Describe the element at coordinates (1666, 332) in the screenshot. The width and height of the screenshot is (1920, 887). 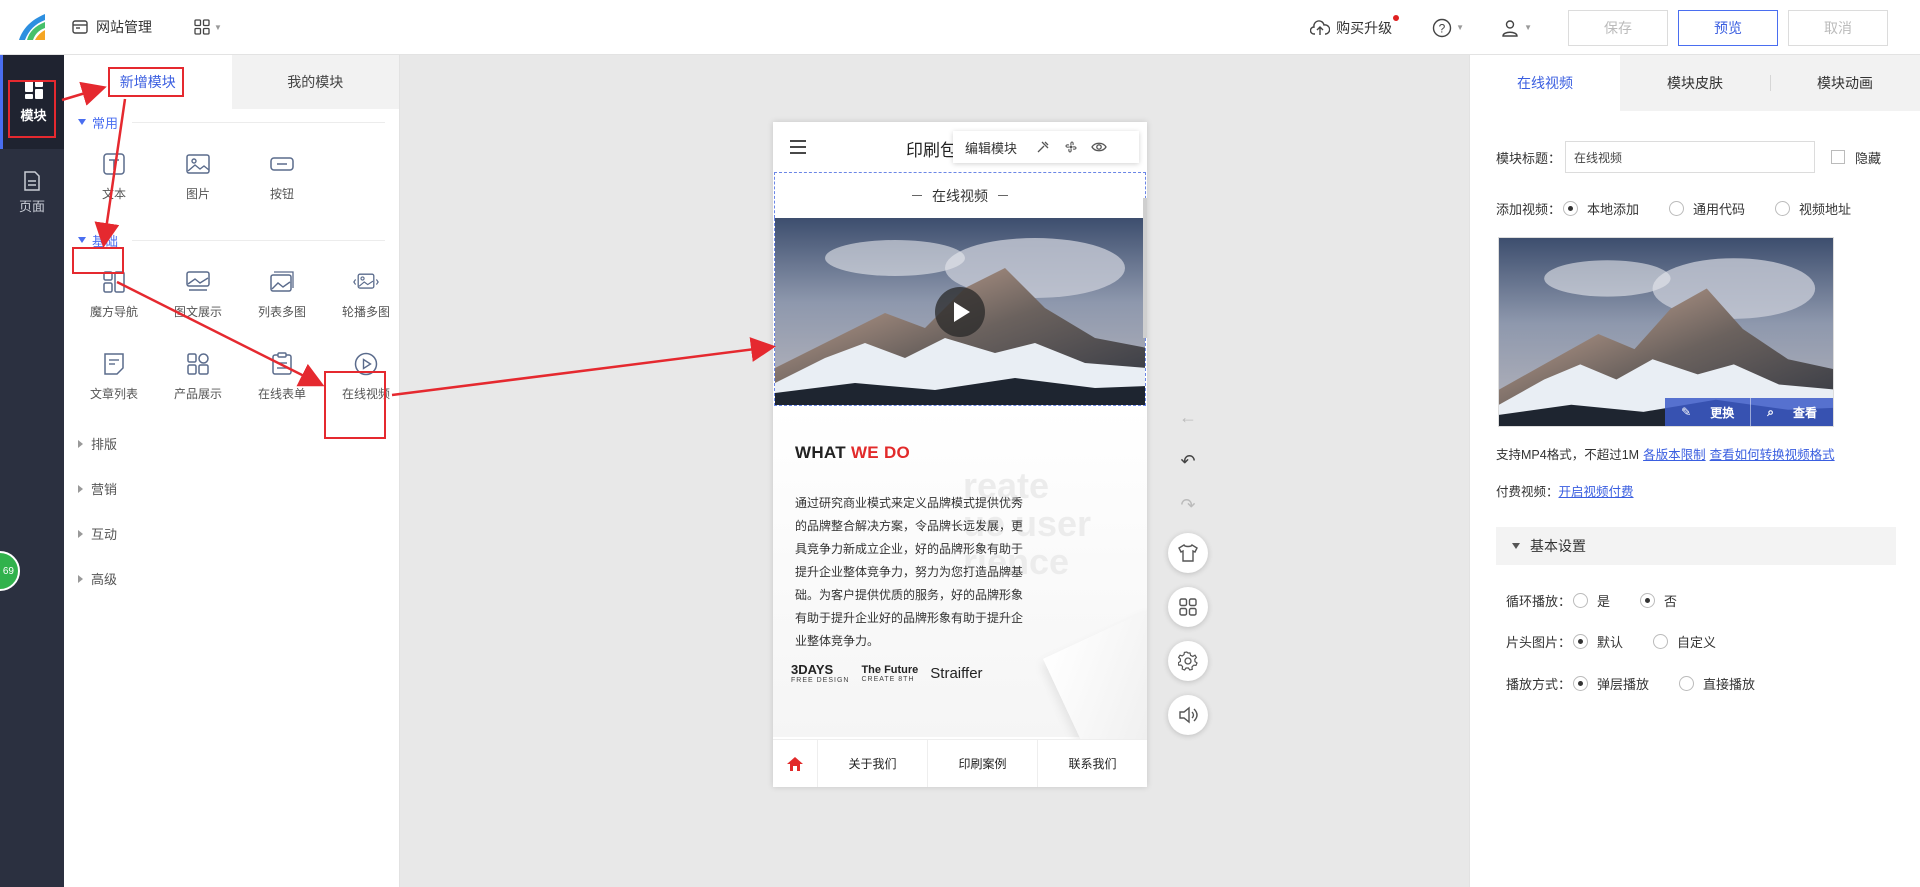
I see `video-preview-thumbnail: ✎ 更换 ⌕ 查看` at that location.